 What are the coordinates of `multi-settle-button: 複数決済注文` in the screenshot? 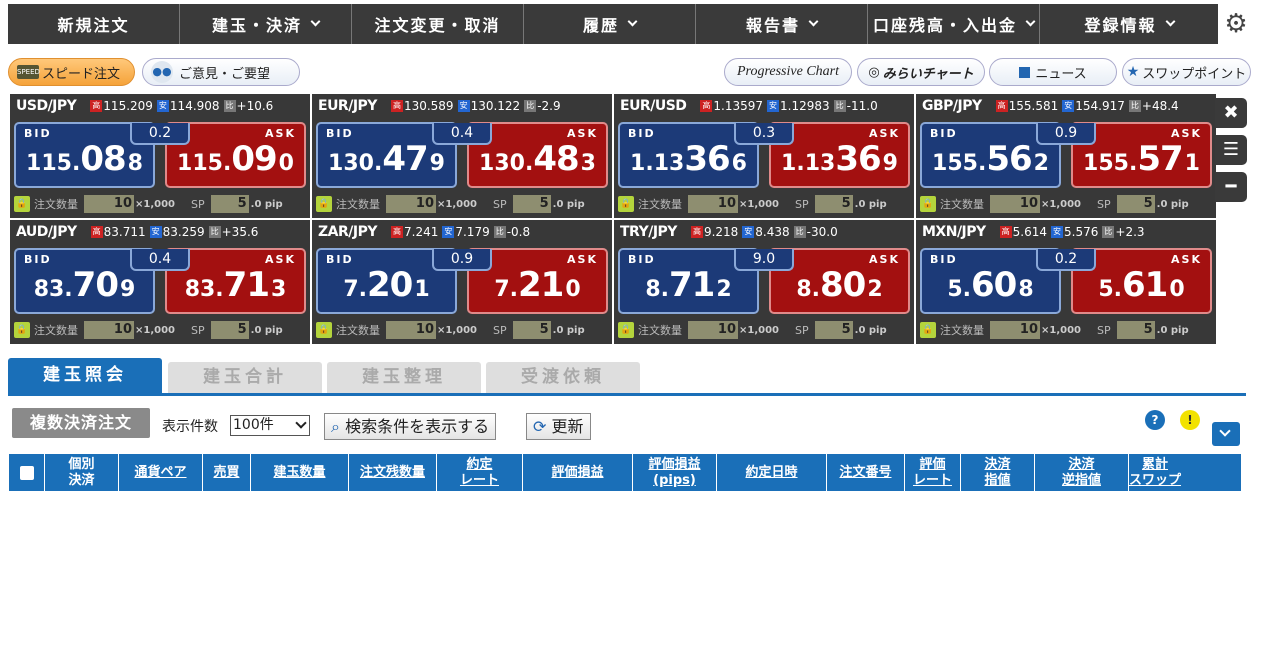 It's located at (81, 423).